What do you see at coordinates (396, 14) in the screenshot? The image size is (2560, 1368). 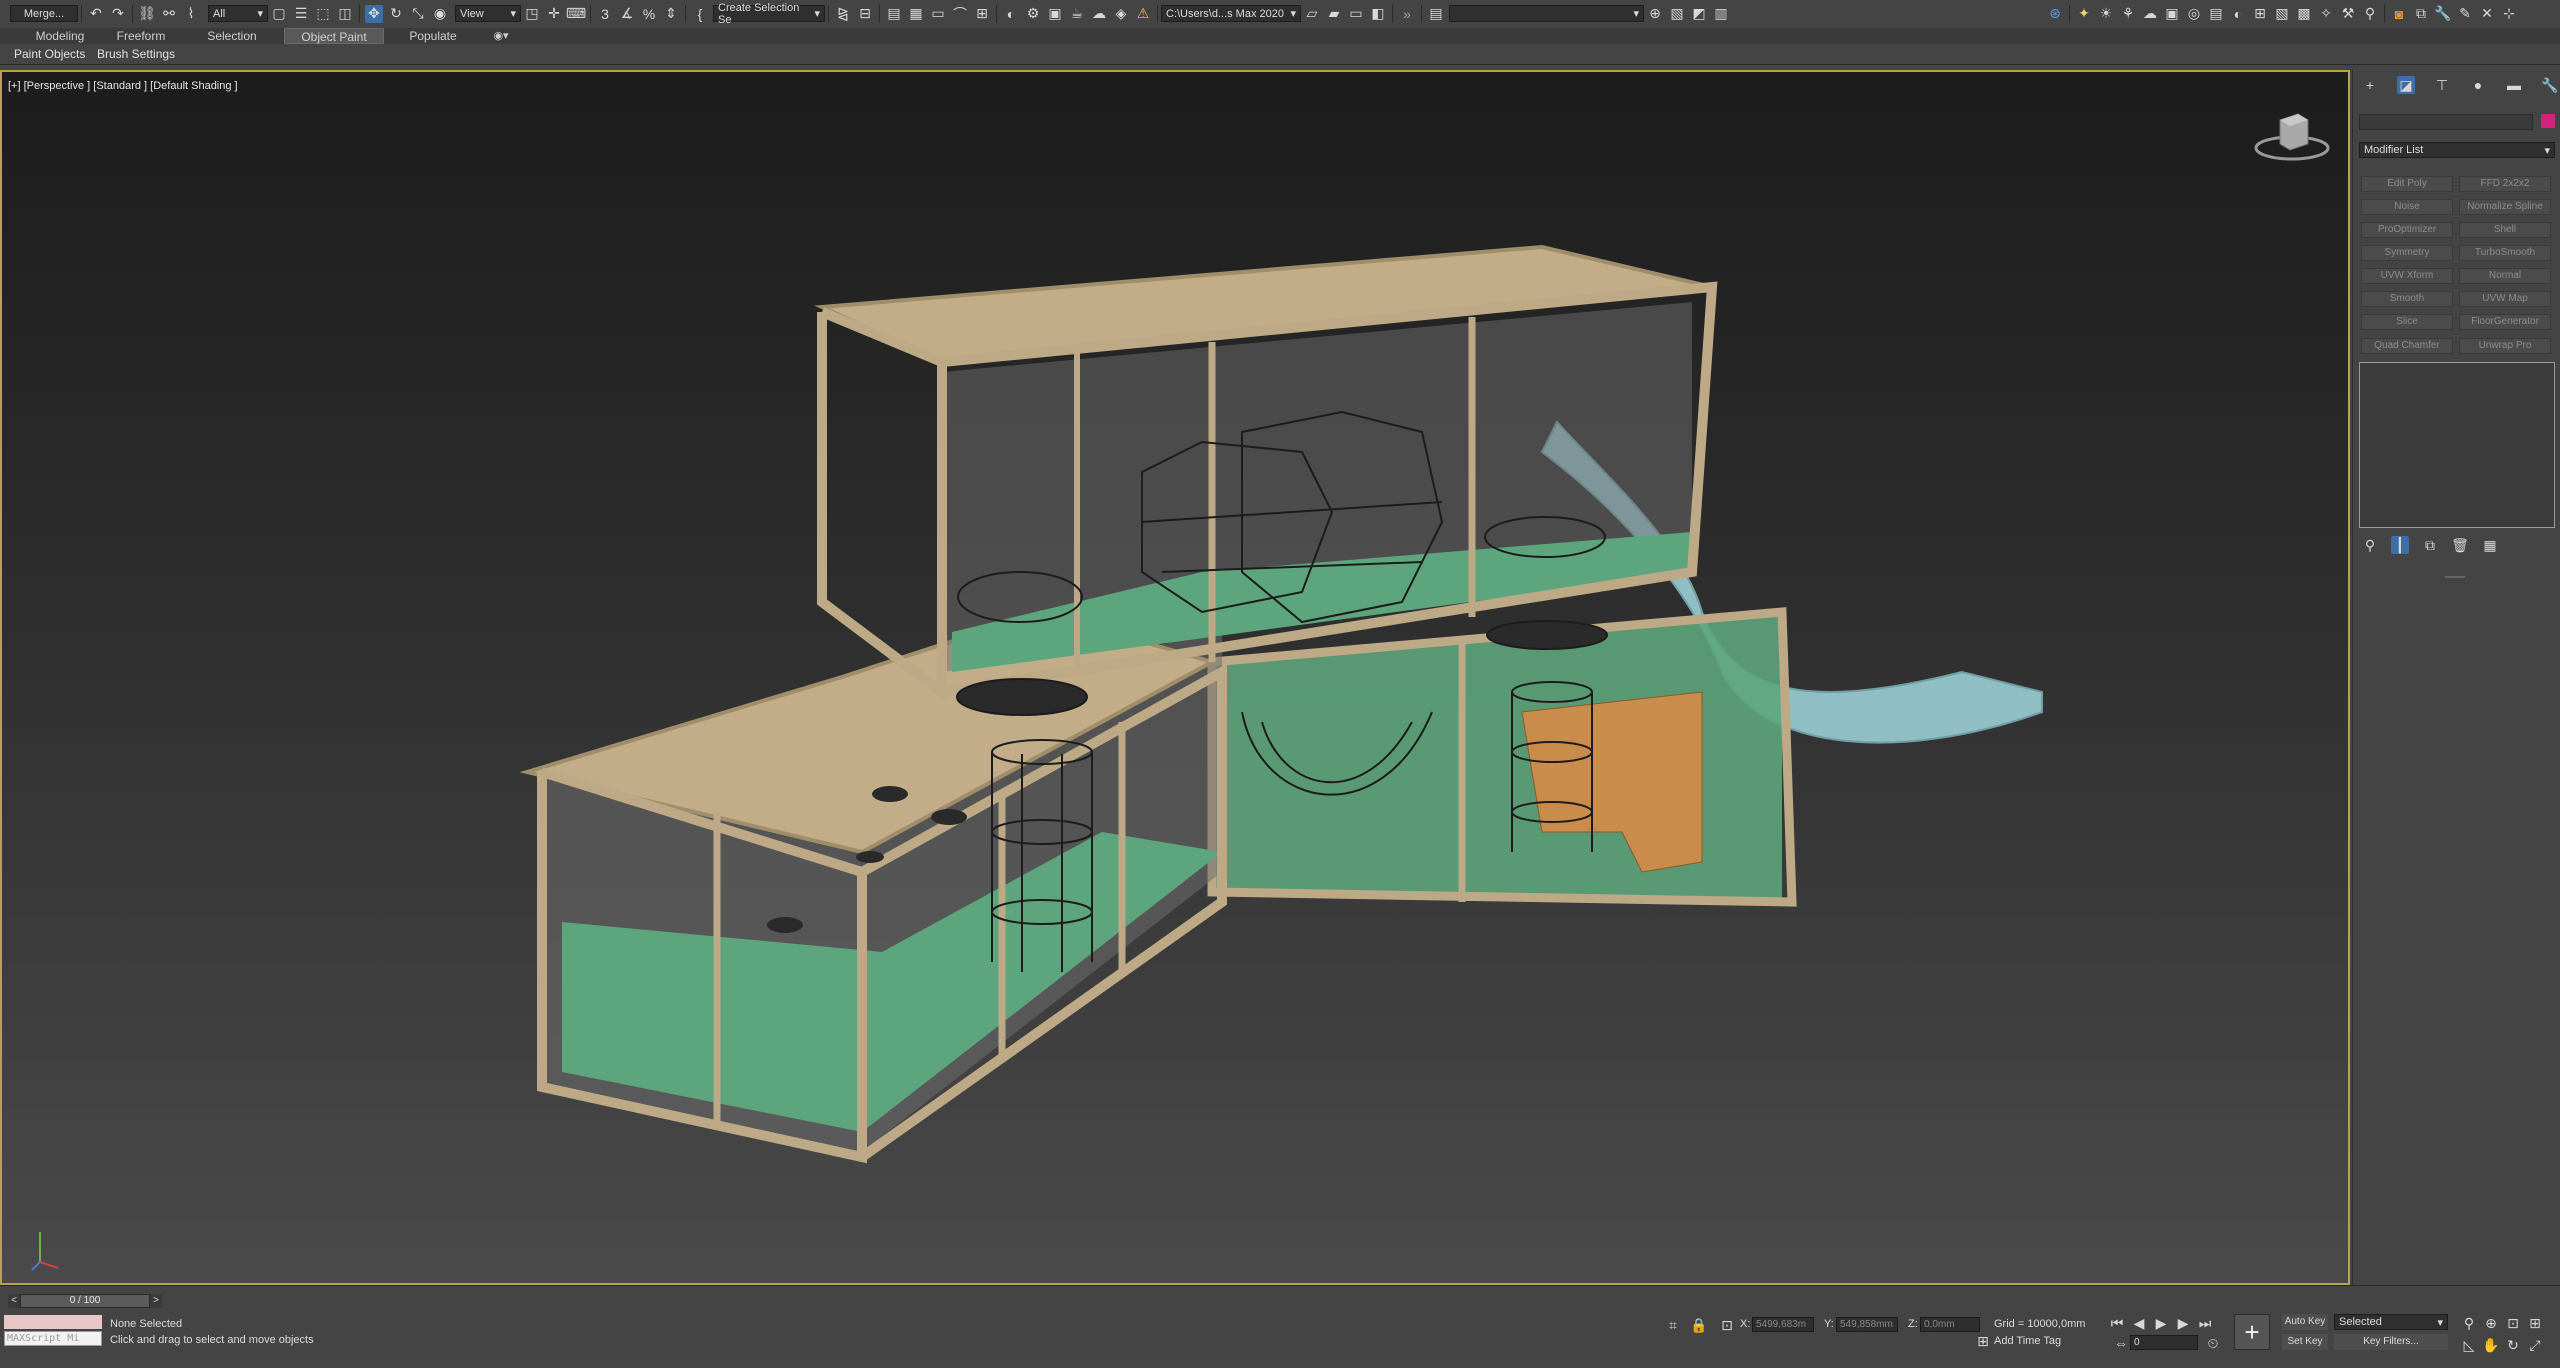 I see `select-rotate-icon: ↻` at bounding box center [396, 14].